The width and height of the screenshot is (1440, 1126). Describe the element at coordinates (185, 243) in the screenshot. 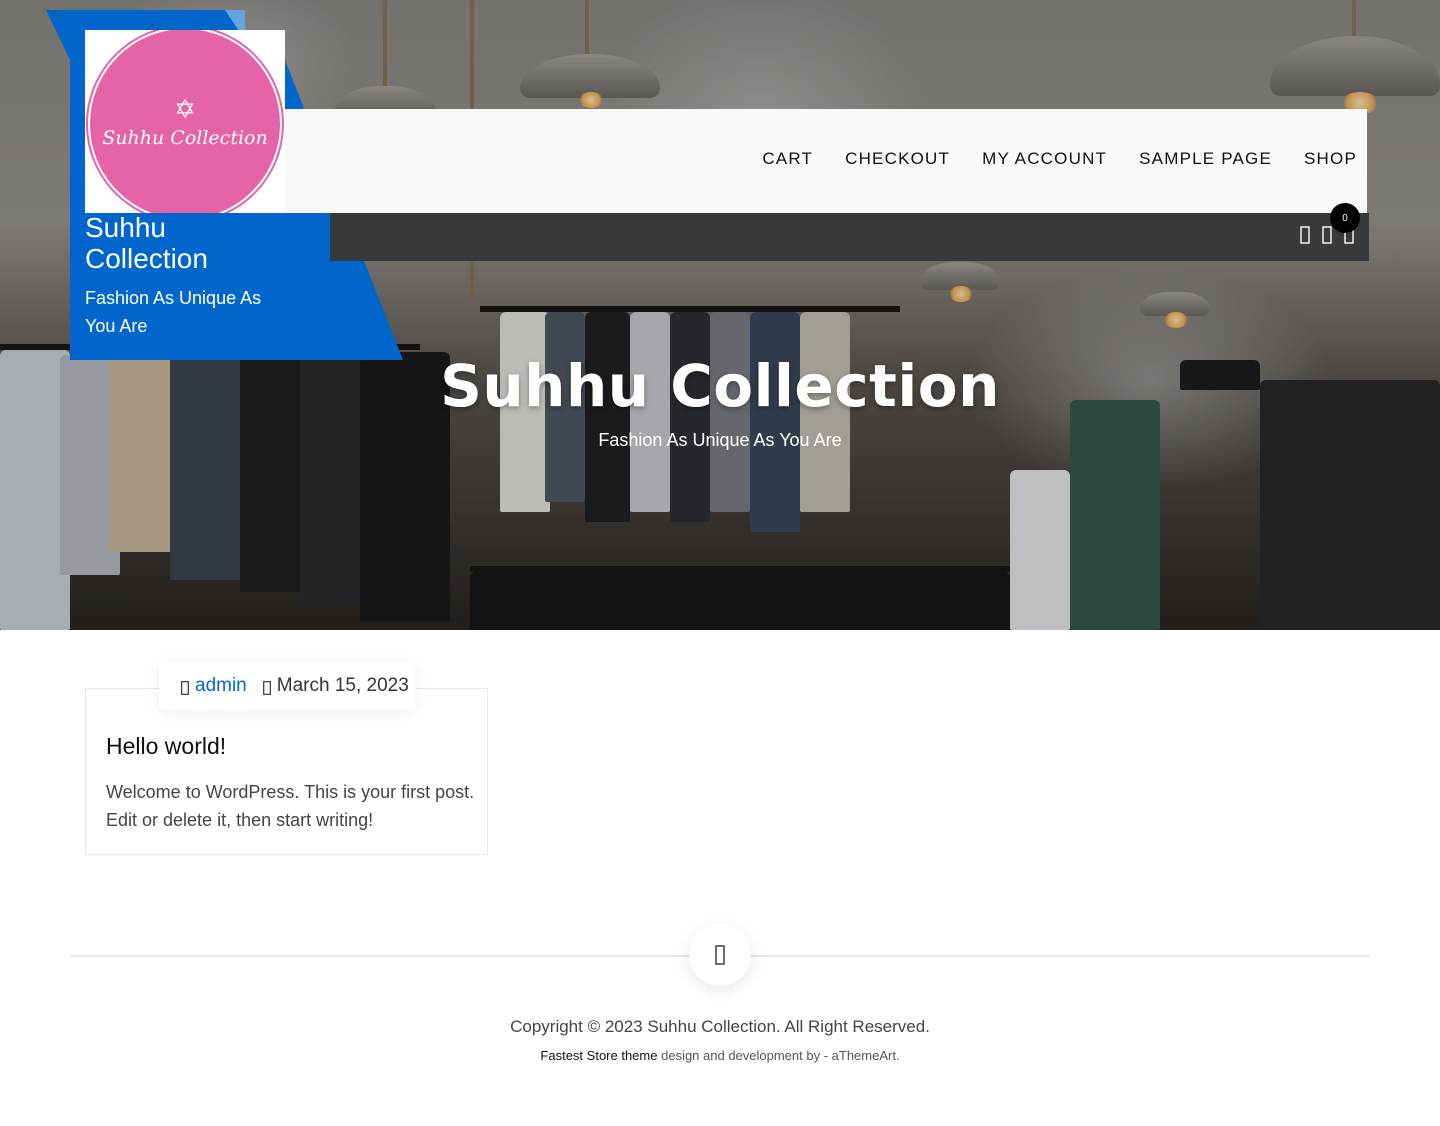

I see `site-title: Suhhu Collection` at that location.